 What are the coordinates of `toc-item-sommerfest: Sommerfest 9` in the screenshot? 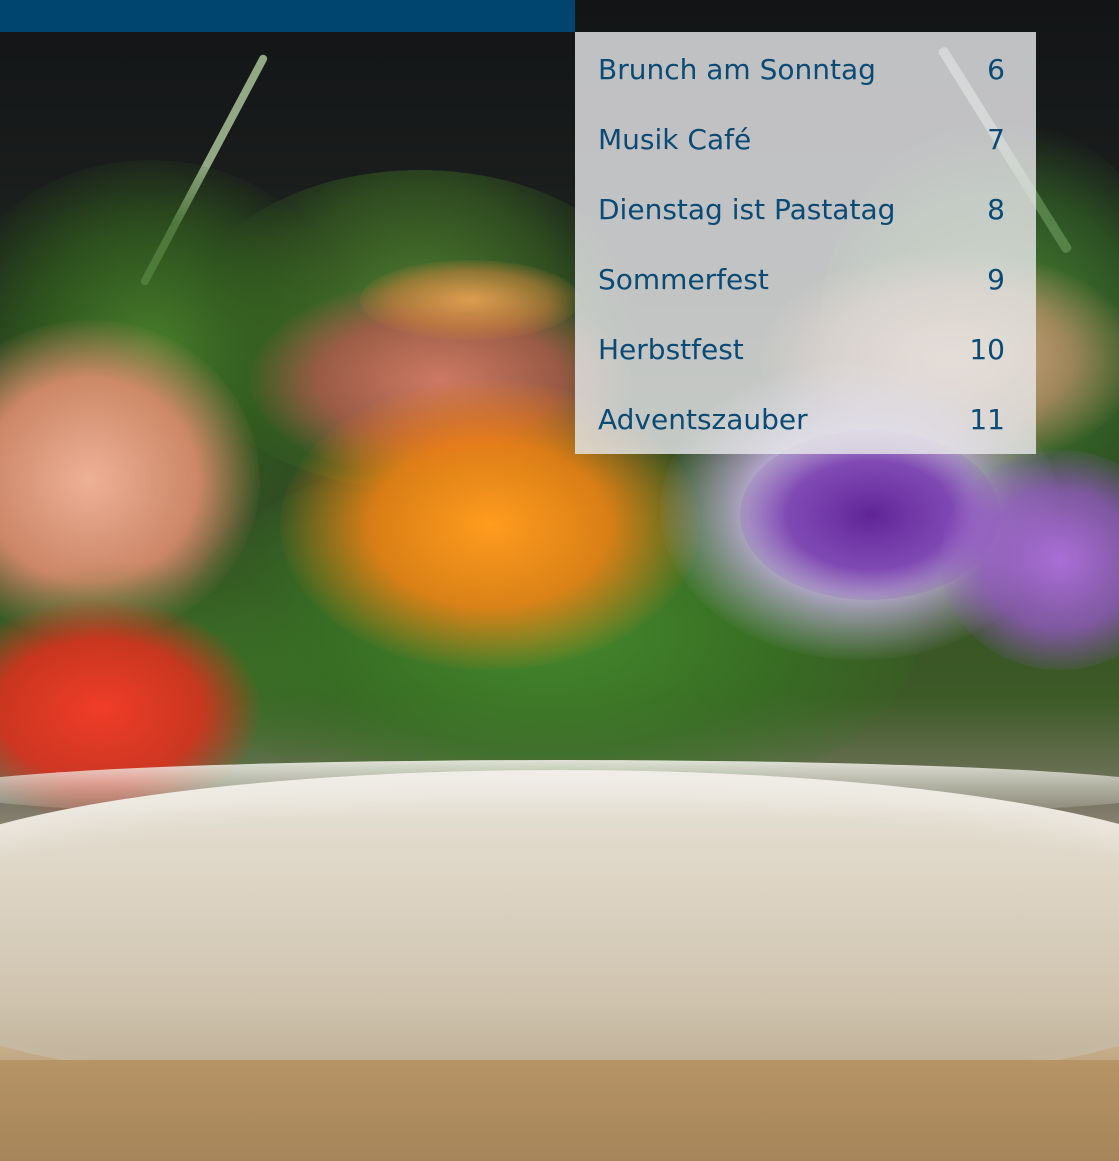 It's located at (801, 280).